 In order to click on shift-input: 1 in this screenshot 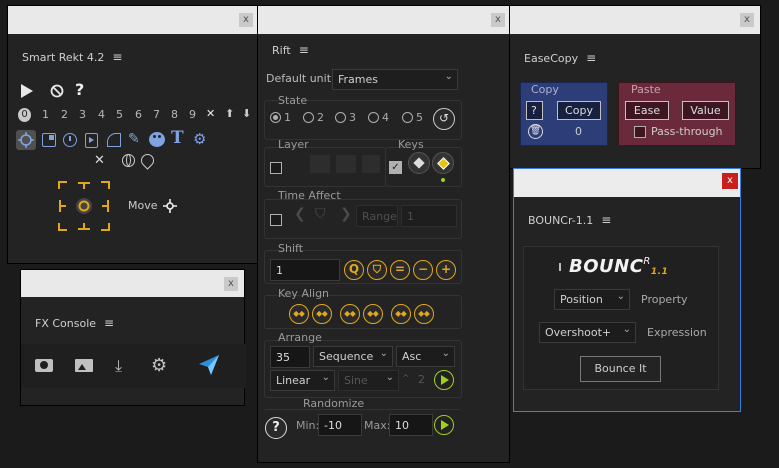, I will do `click(305, 270)`.